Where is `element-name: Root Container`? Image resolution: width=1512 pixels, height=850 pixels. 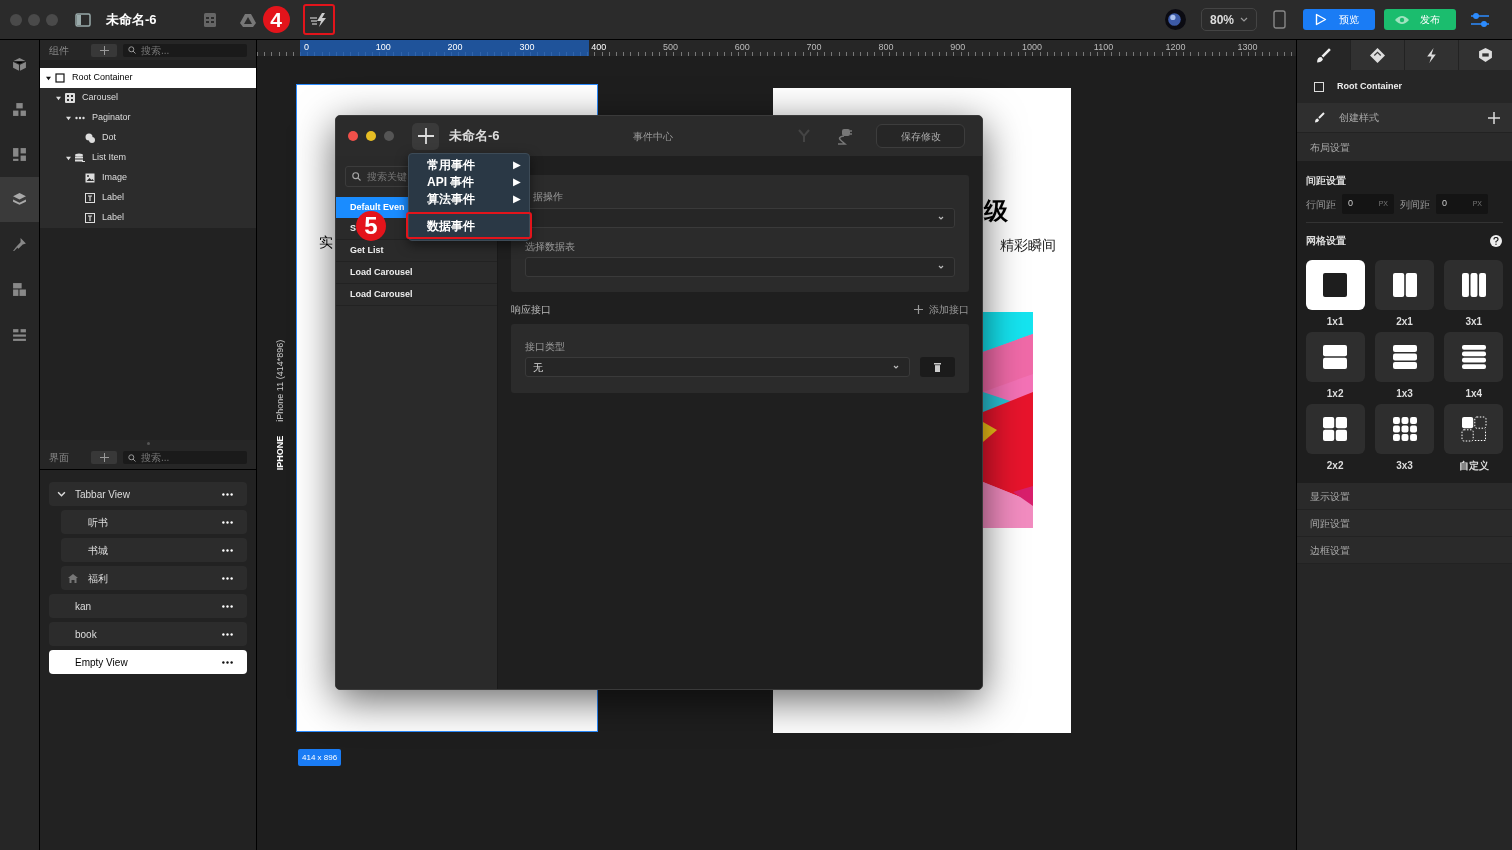 element-name: Root Container is located at coordinates (1369, 86).